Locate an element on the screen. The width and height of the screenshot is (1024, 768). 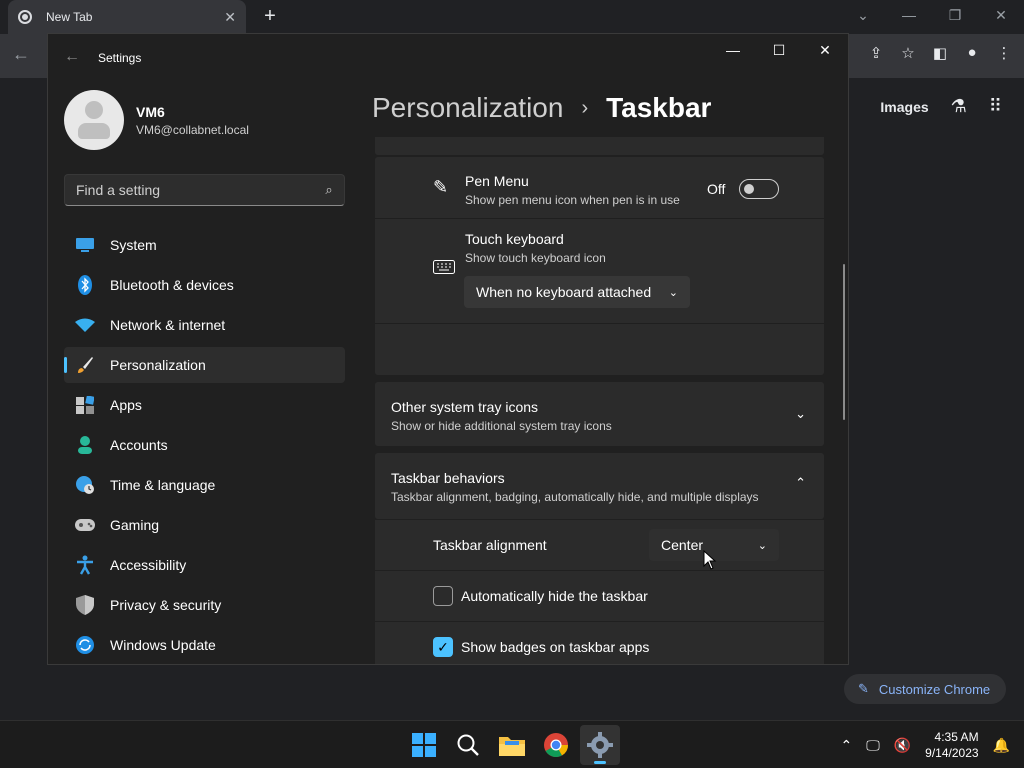
file-explorer-button is located at coordinates (512, 745).